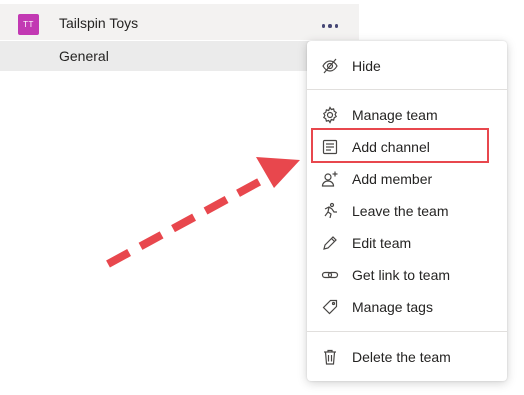  What do you see at coordinates (392, 307) in the screenshot?
I see `menu-item-label: Manage tags` at bounding box center [392, 307].